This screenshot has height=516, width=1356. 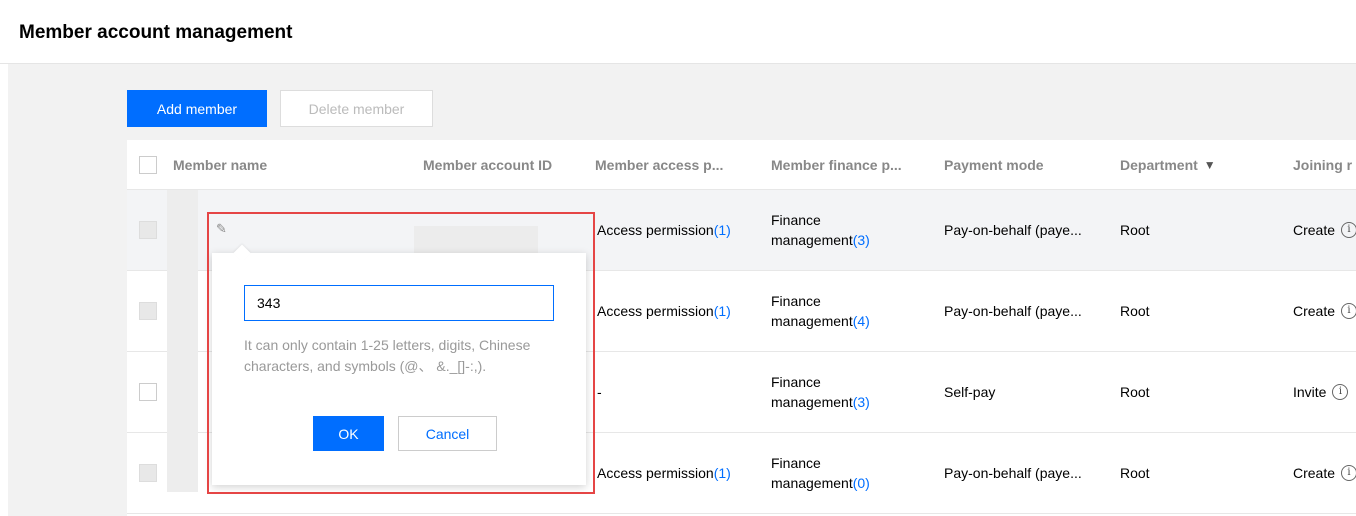 What do you see at coordinates (861, 483) in the screenshot?
I see `finance-count-link: (0)` at bounding box center [861, 483].